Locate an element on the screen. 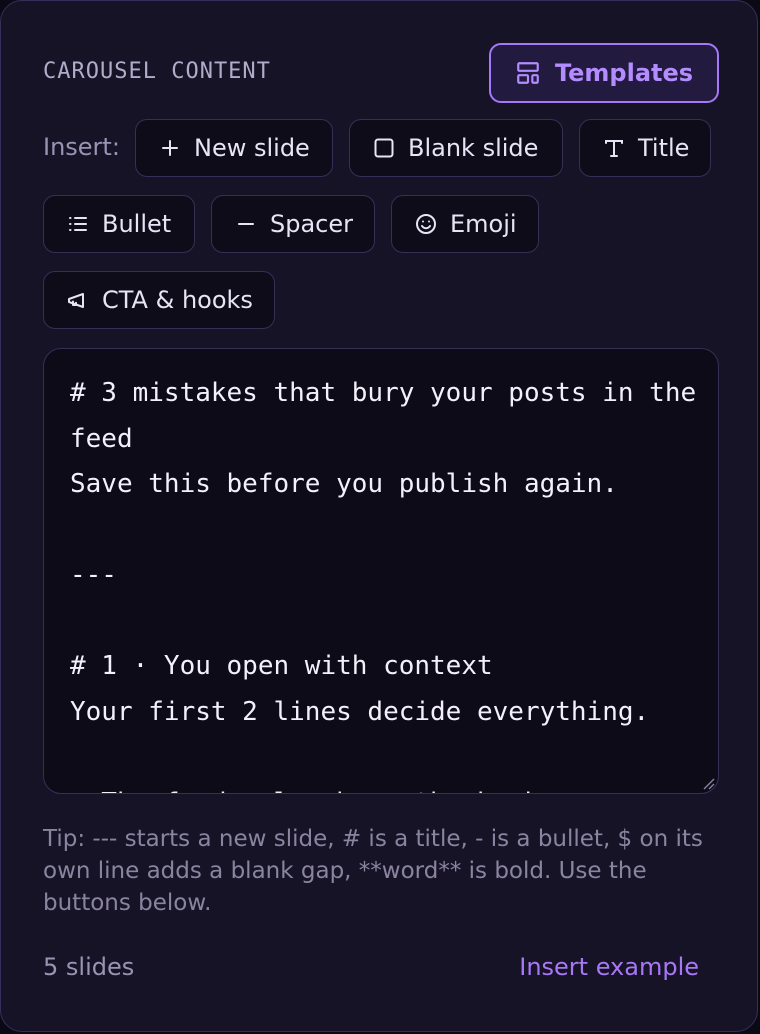 The height and width of the screenshot is (1034, 760). minus-icon is located at coordinates (246, 224).